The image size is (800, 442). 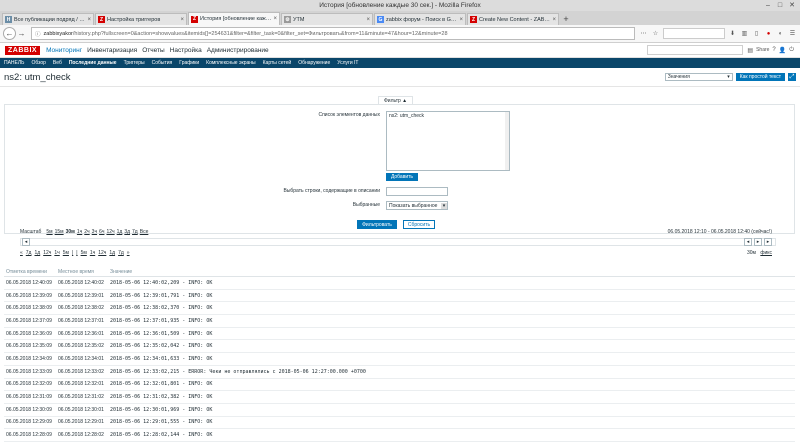 What do you see at coordinates (782, 50) in the screenshot?
I see `user-icon: 👤` at bounding box center [782, 50].